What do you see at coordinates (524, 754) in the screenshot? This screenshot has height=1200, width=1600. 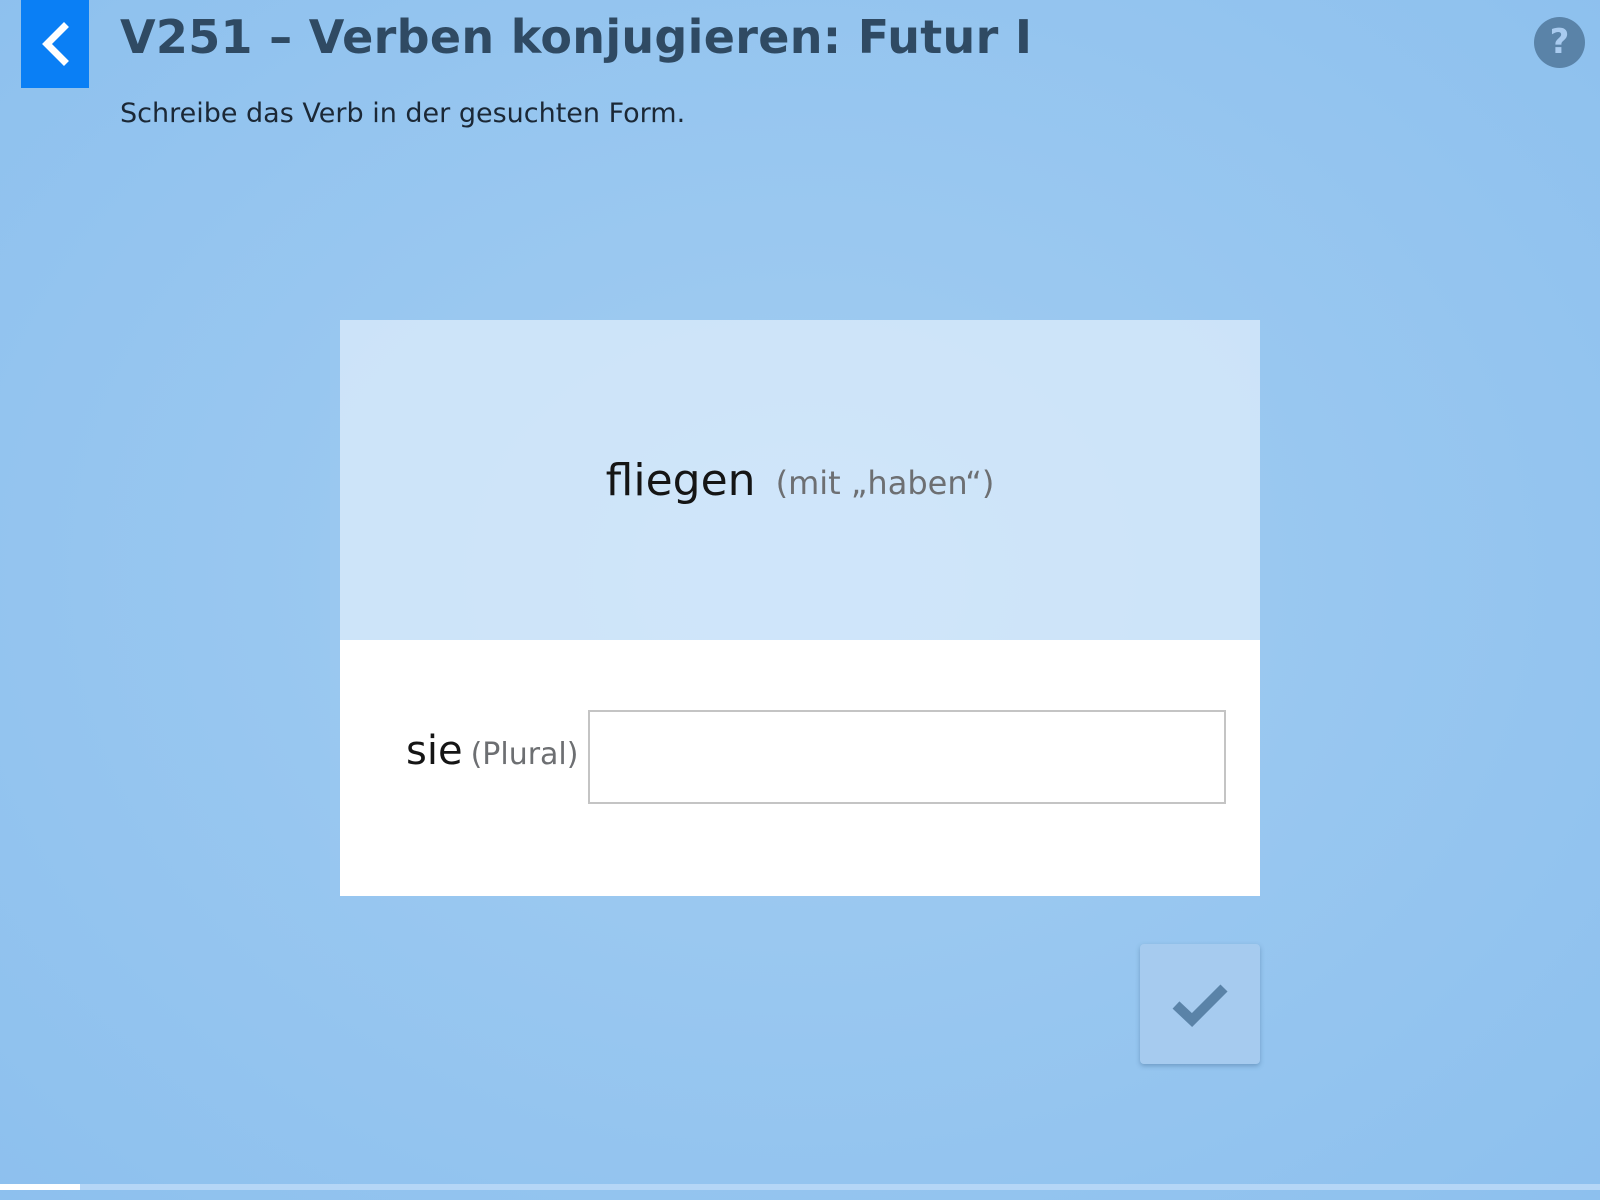 I see `pronoun-hint: (Plural)` at bounding box center [524, 754].